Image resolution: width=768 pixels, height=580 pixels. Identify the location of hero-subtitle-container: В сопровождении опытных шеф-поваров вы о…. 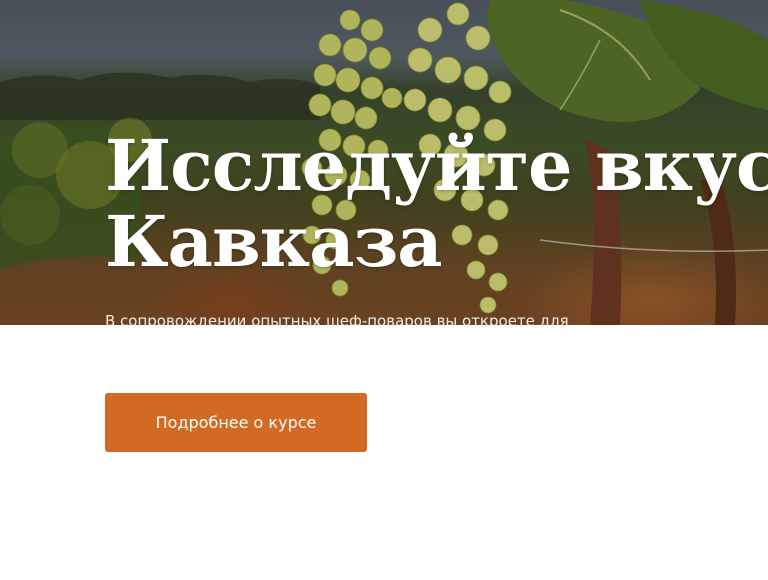
(365, 317).